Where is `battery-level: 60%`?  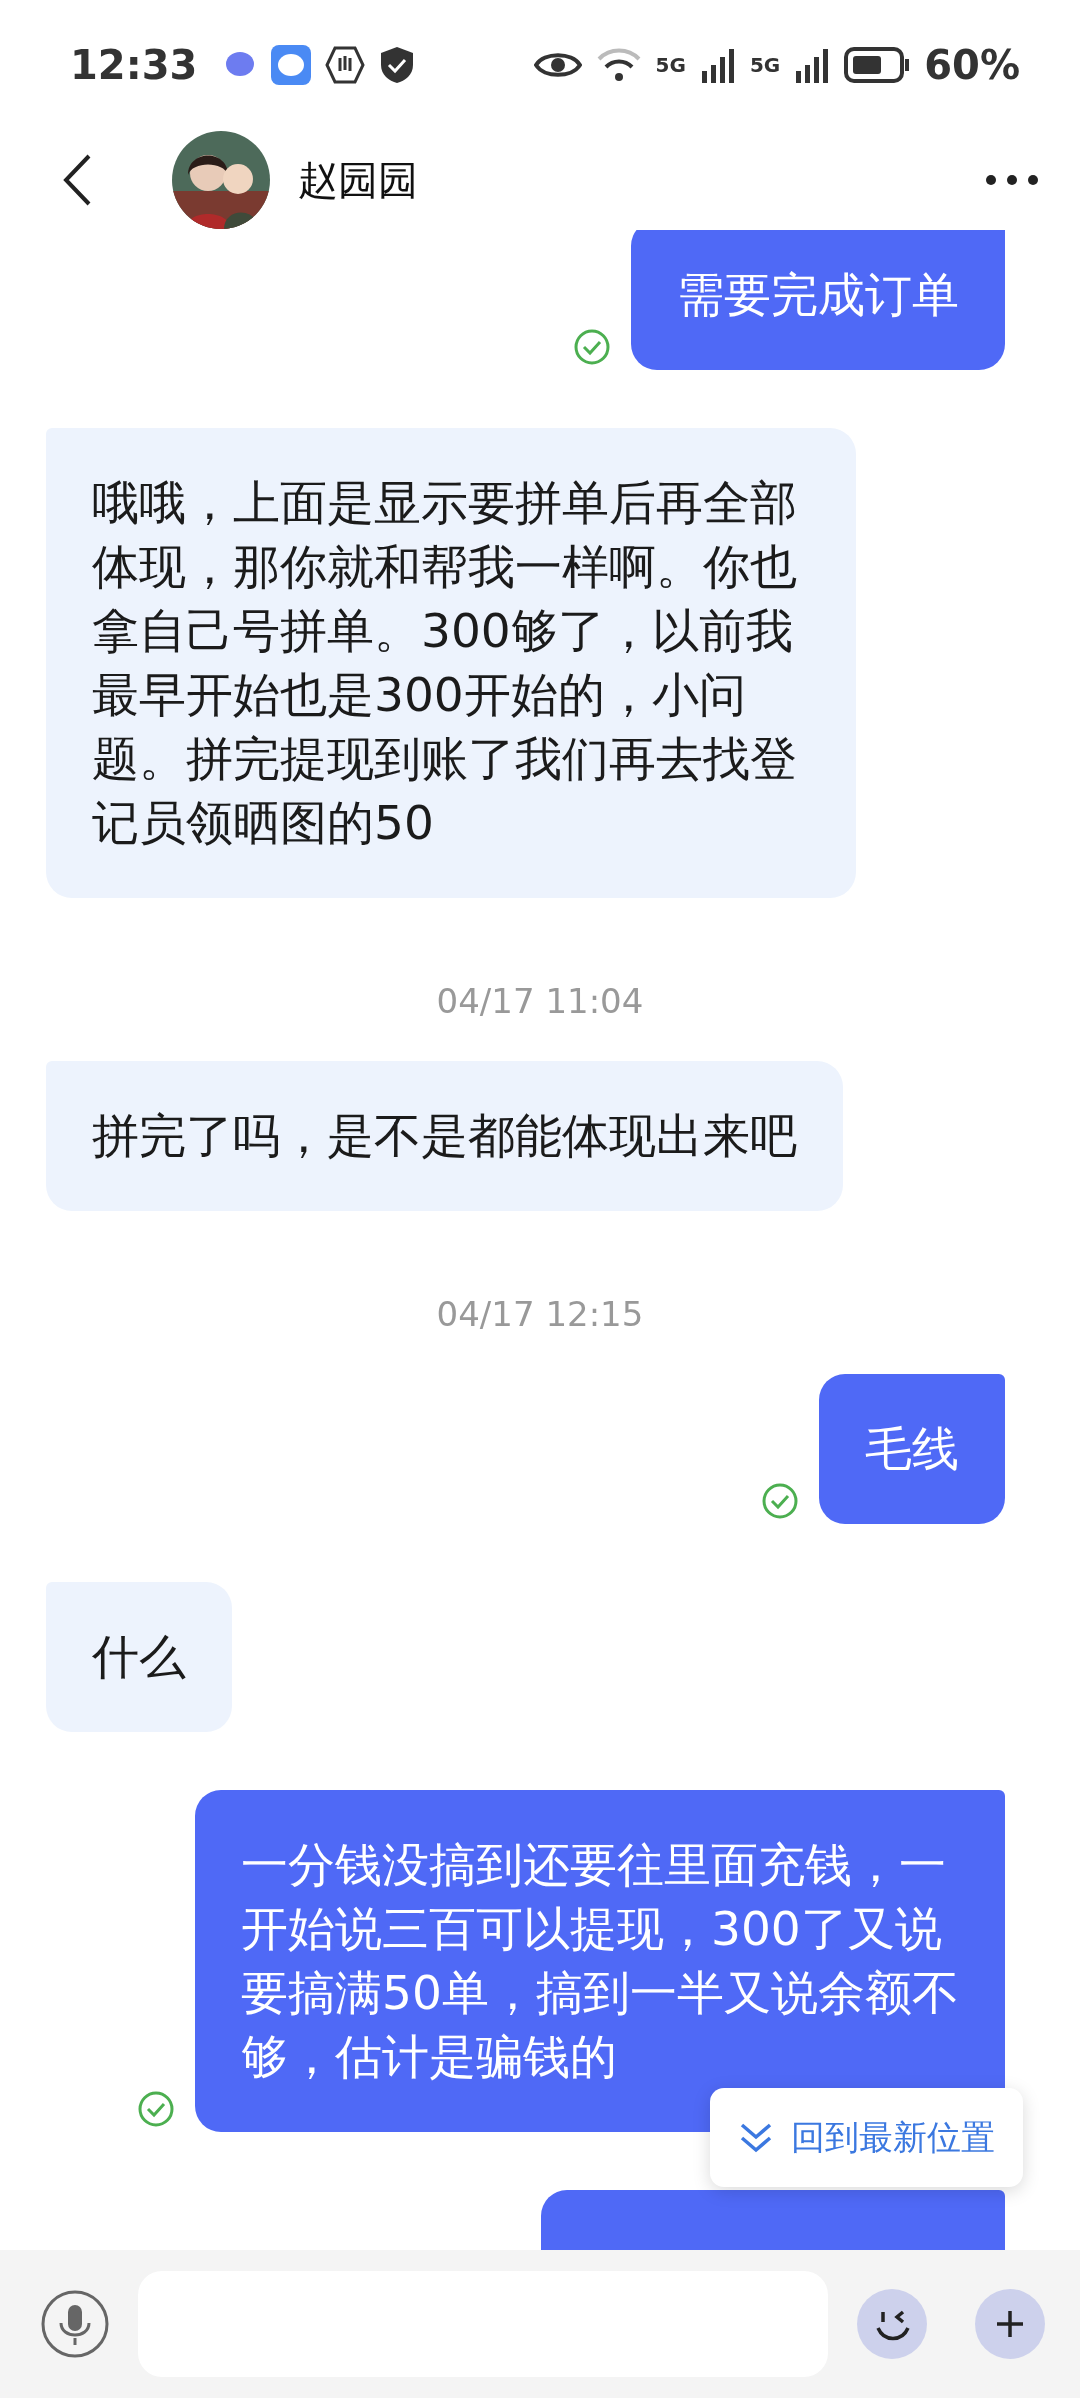 battery-level: 60% is located at coordinates (972, 65).